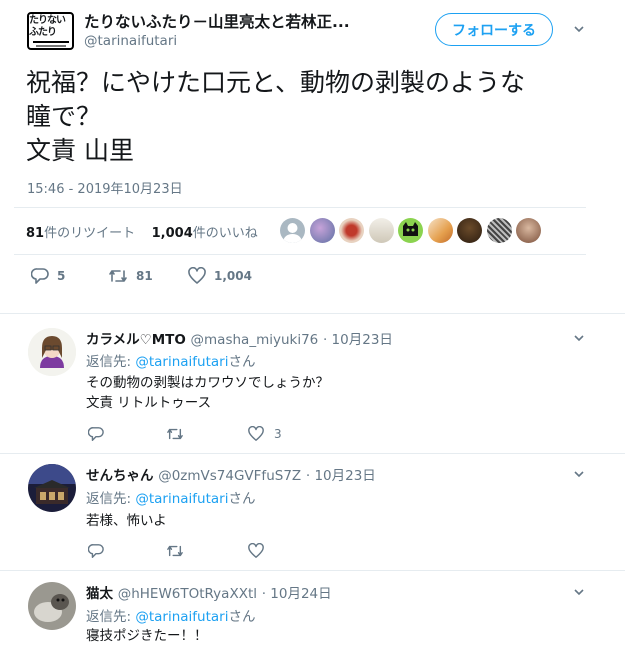 The height and width of the screenshot is (645, 625). Describe the element at coordinates (297, 594) in the screenshot. I see `reply-date: · 10月24日` at that location.